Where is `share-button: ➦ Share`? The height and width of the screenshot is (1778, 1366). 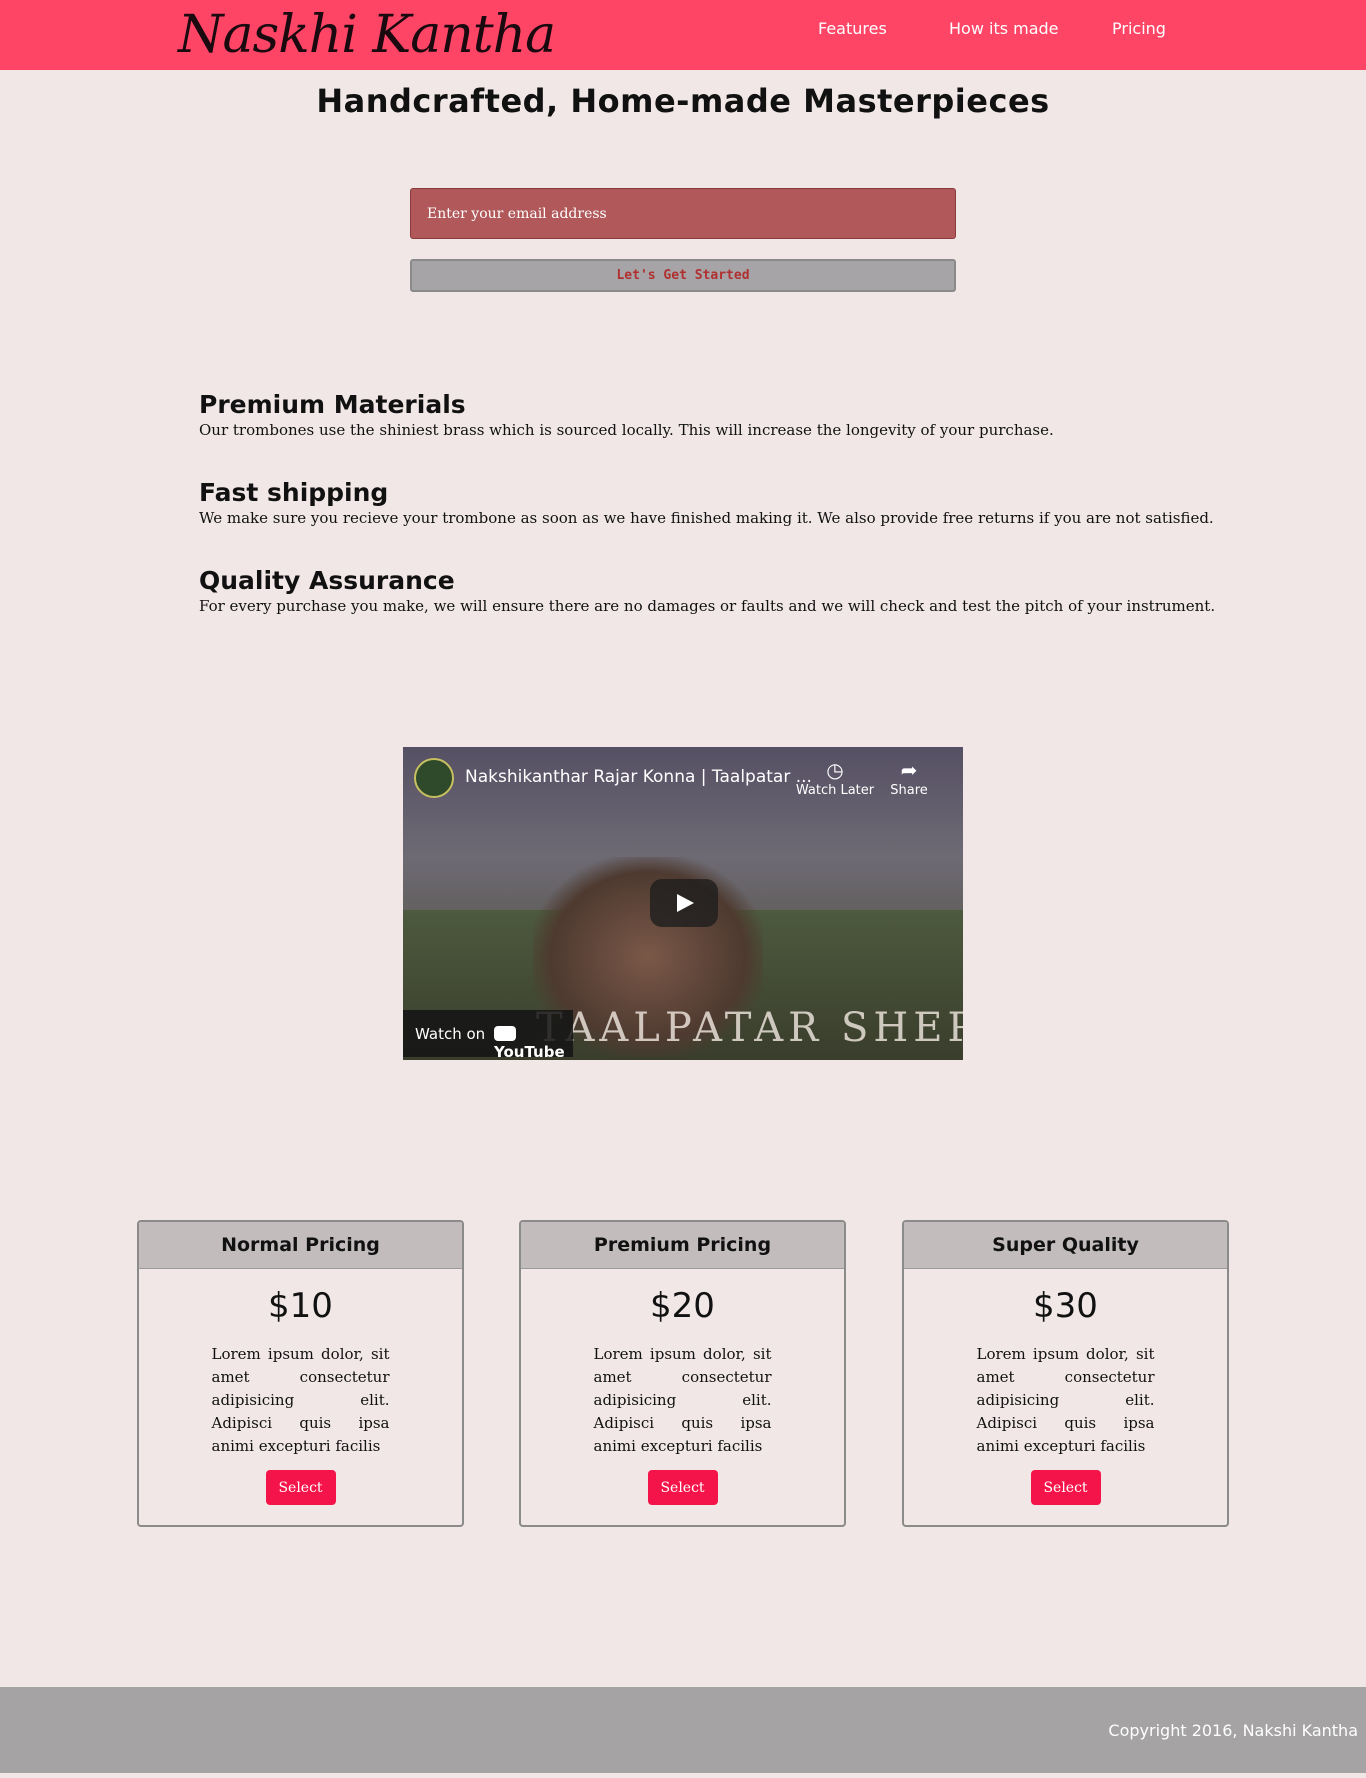
share-button: ➦ Share is located at coordinates (909, 778).